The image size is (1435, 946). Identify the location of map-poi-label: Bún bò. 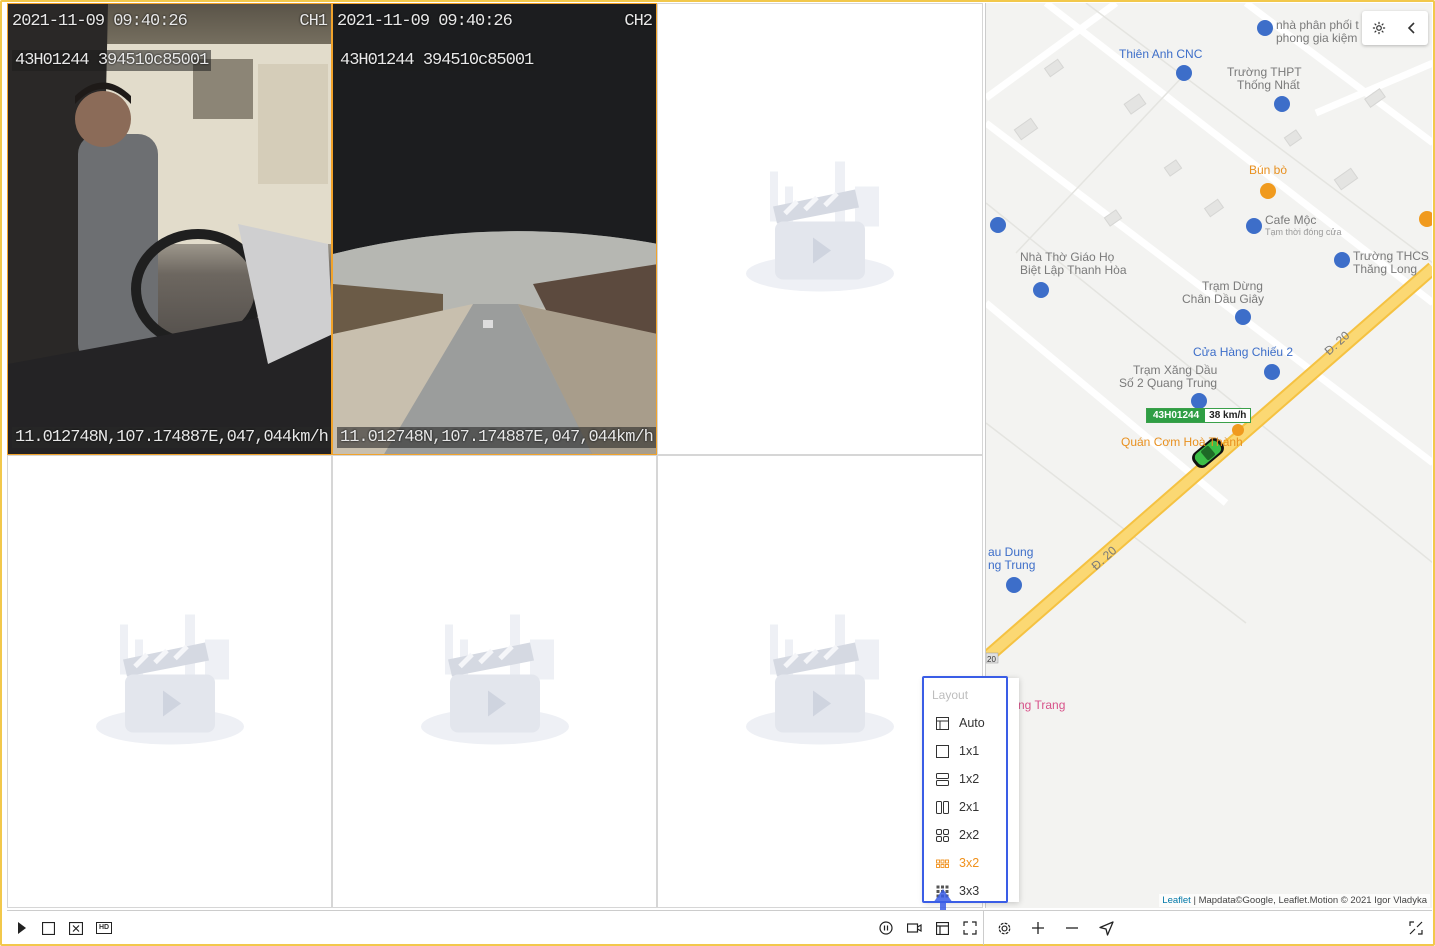
(1268, 170).